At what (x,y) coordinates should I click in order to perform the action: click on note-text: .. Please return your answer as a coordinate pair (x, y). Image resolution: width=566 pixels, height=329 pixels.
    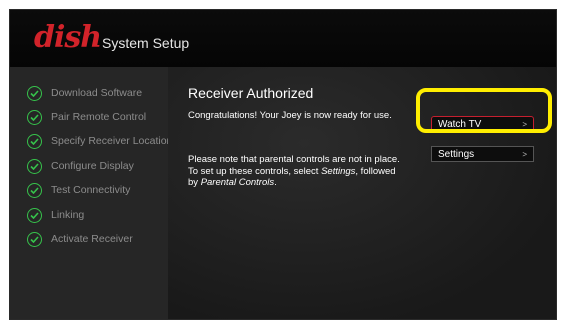
    Looking at the image, I should click on (275, 182).